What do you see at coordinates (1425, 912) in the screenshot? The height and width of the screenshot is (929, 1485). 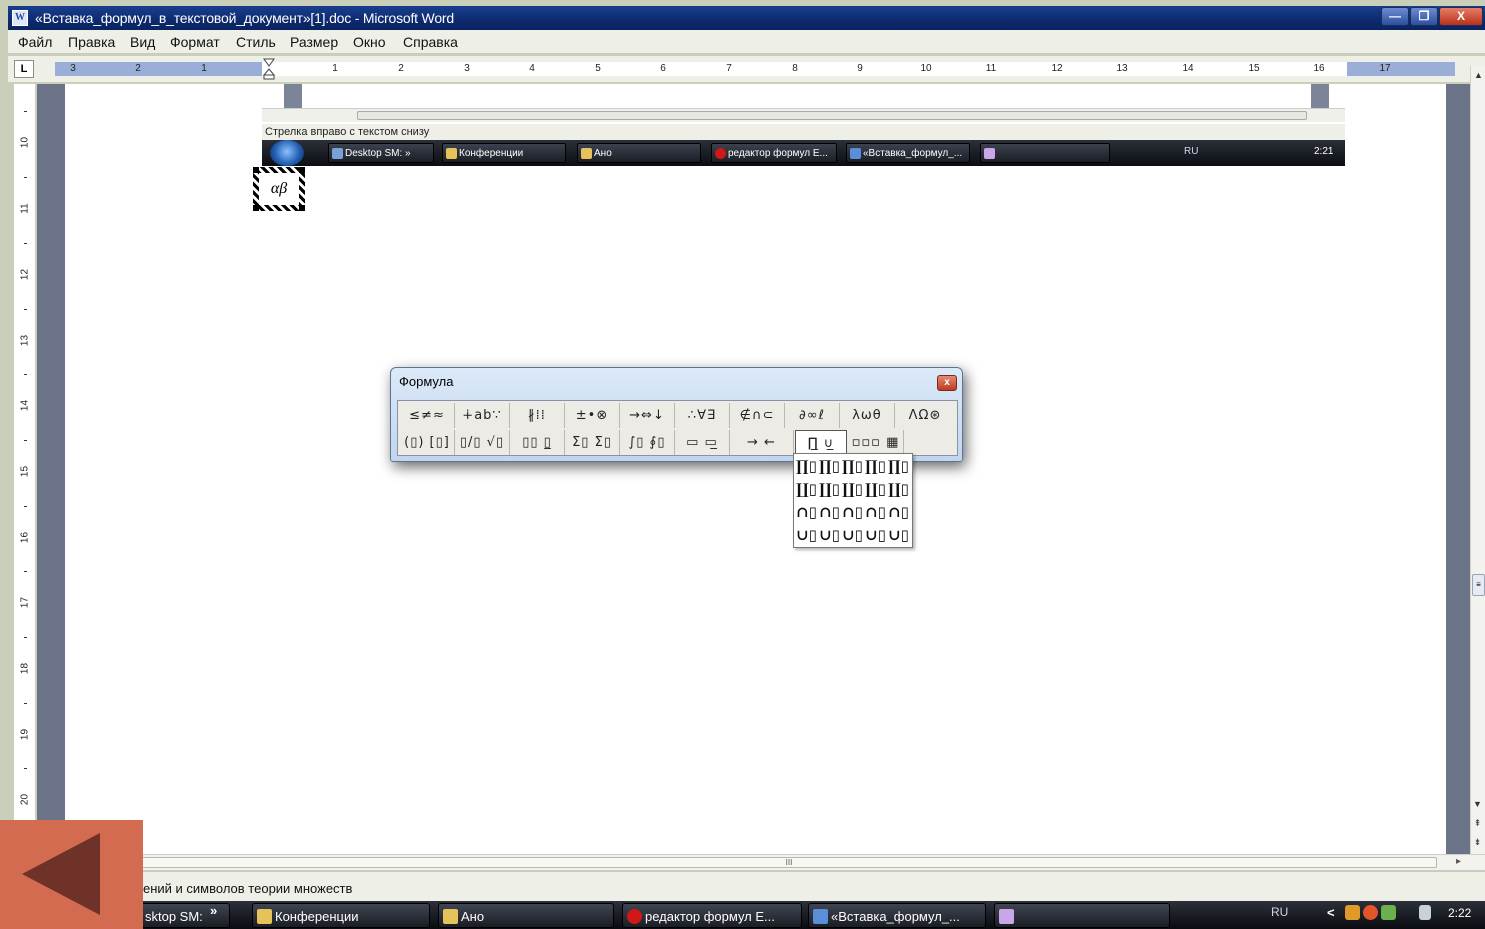 I see `volume-icon` at bounding box center [1425, 912].